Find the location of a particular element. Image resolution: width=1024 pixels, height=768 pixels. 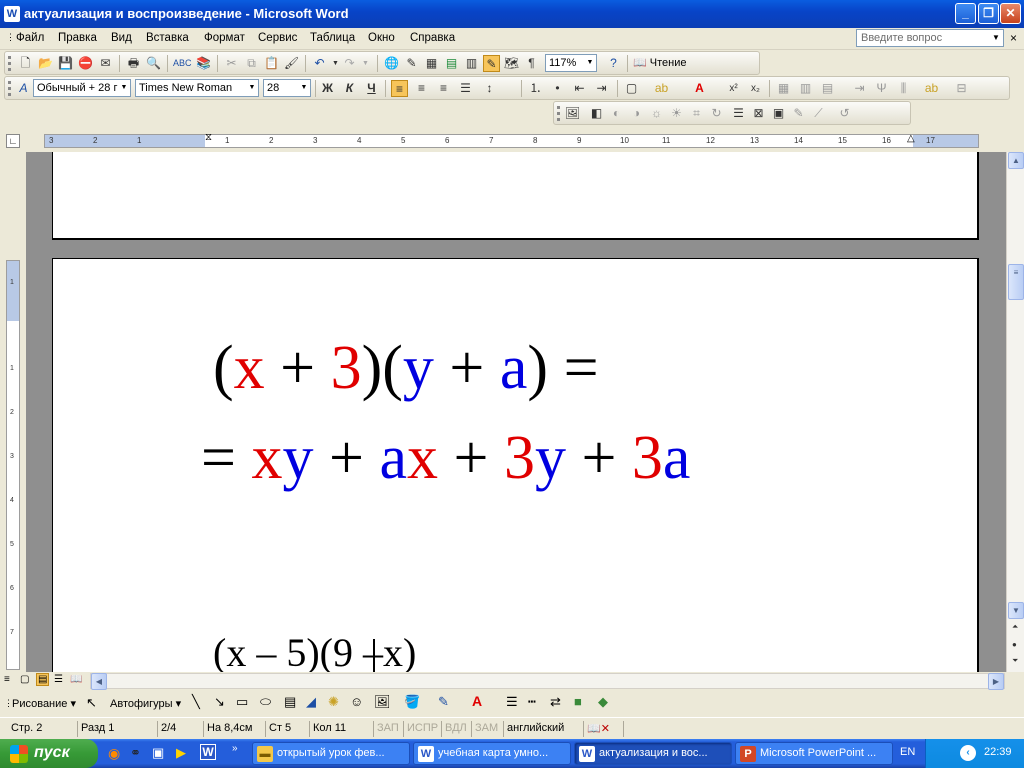

increase-indent-icon: ⇥ is located at coordinates (601, 88).